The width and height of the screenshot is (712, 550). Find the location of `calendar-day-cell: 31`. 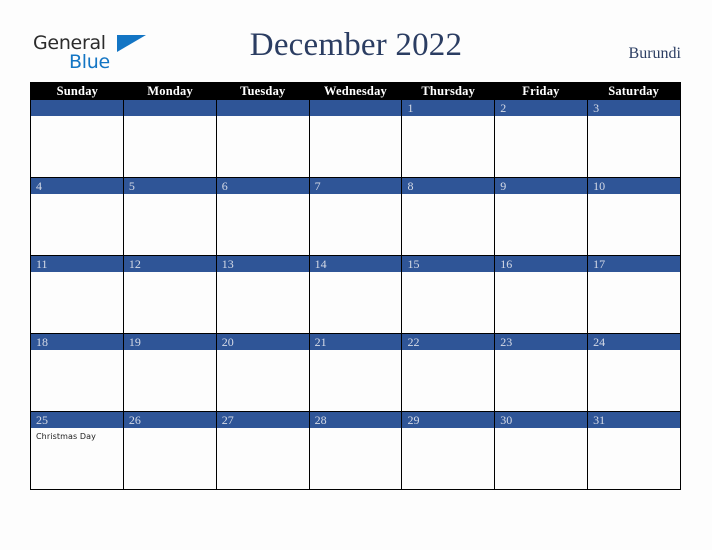

calendar-day-cell: 31 is located at coordinates (634, 450).